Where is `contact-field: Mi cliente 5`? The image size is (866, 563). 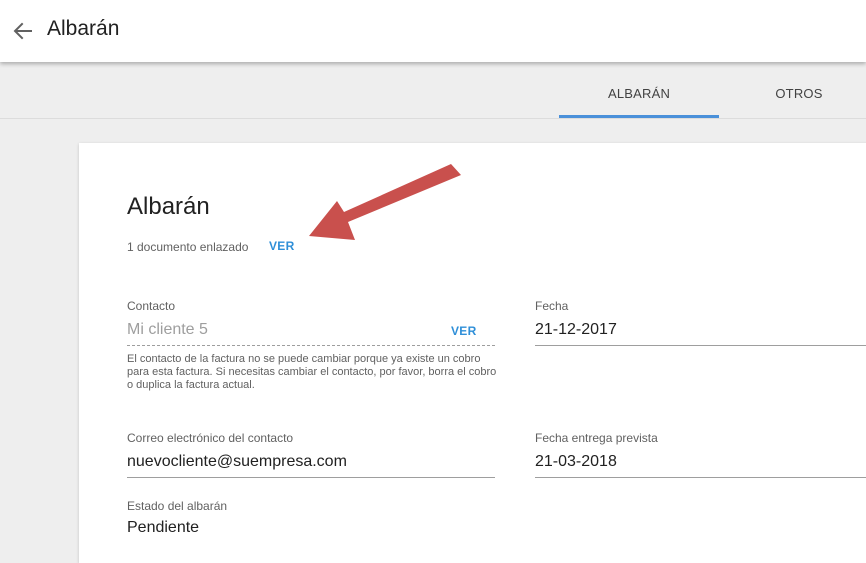
contact-field: Mi cliente 5 is located at coordinates (167, 329).